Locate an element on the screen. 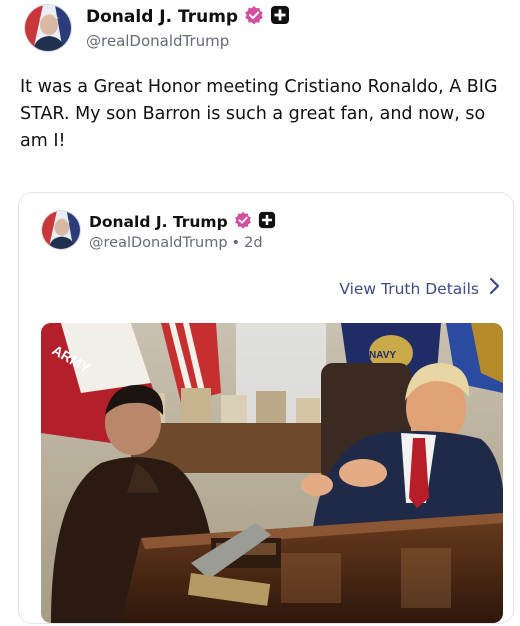 The image size is (520, 626). quoted-author-name-row: Donald J. Trump is located at coordinates (182, 222).